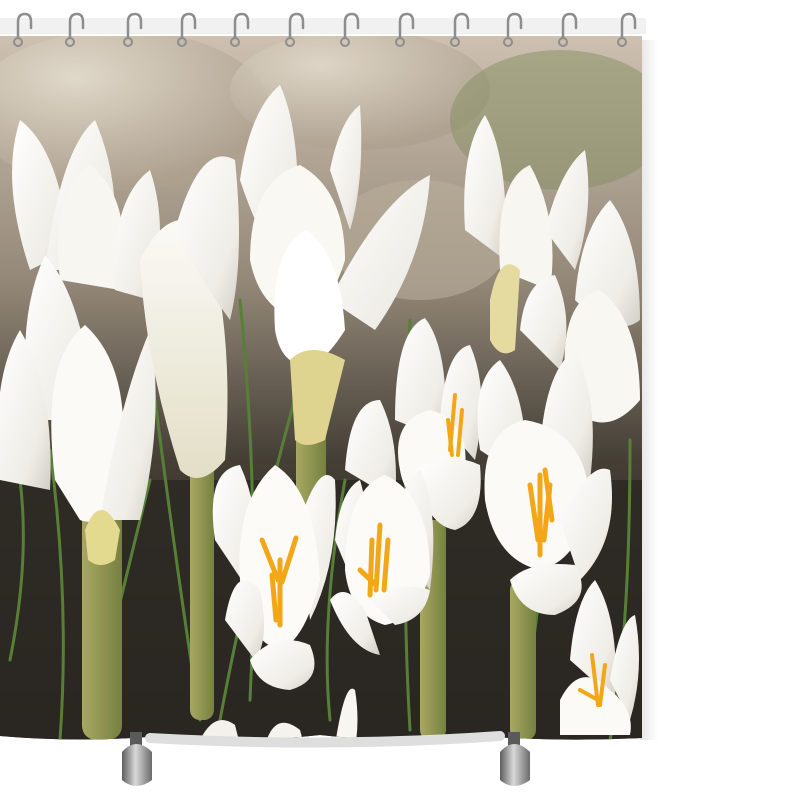  I want to click on curtain-weight-right, so click(515, 759).